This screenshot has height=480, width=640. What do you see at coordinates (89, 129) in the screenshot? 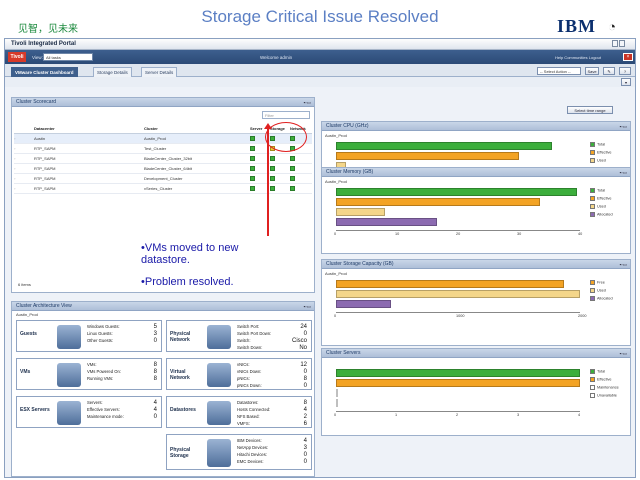
I see `col-datacenter: Datacenter` at bounding box center [89, 129].